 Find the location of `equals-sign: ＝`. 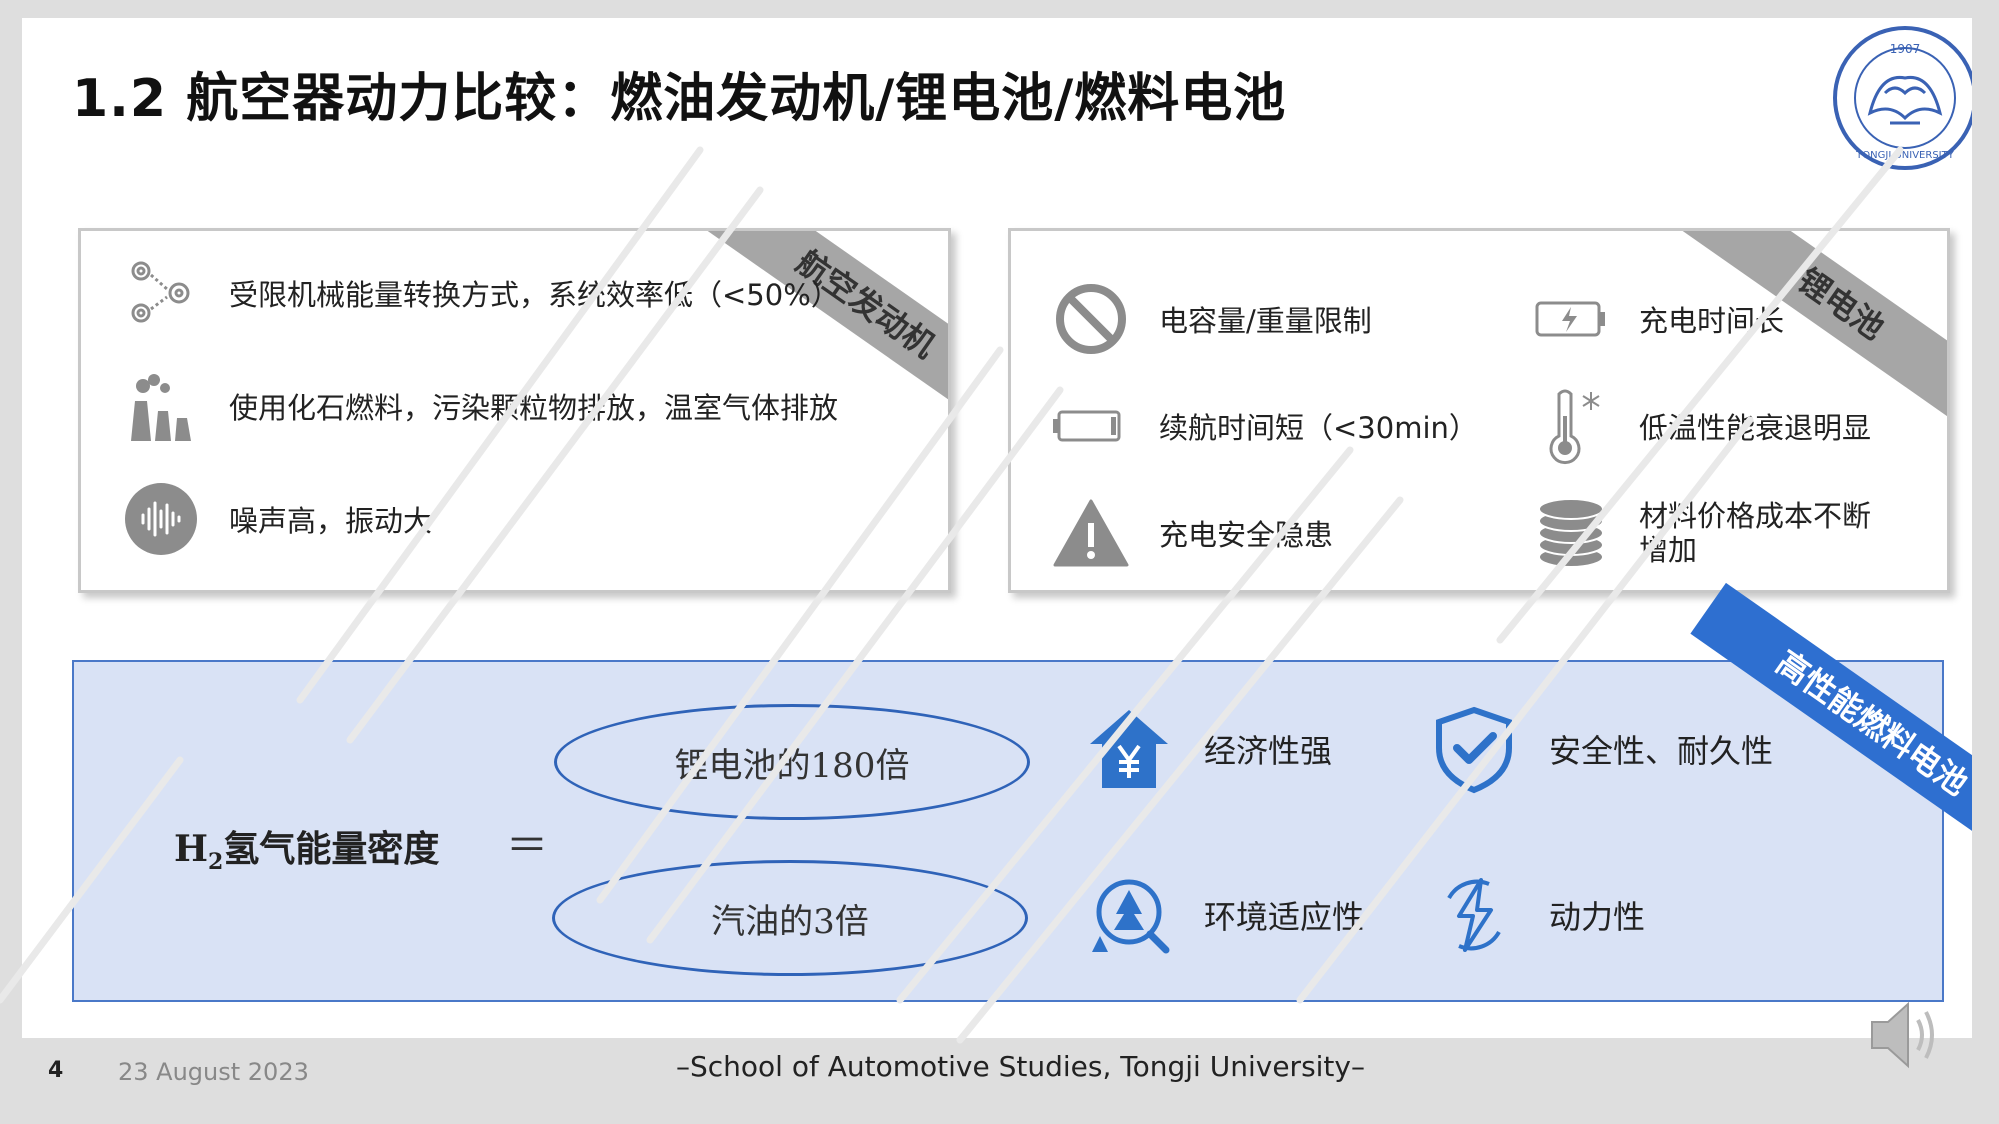

equals-sign: ＝ is located at coordinates (527, 845).